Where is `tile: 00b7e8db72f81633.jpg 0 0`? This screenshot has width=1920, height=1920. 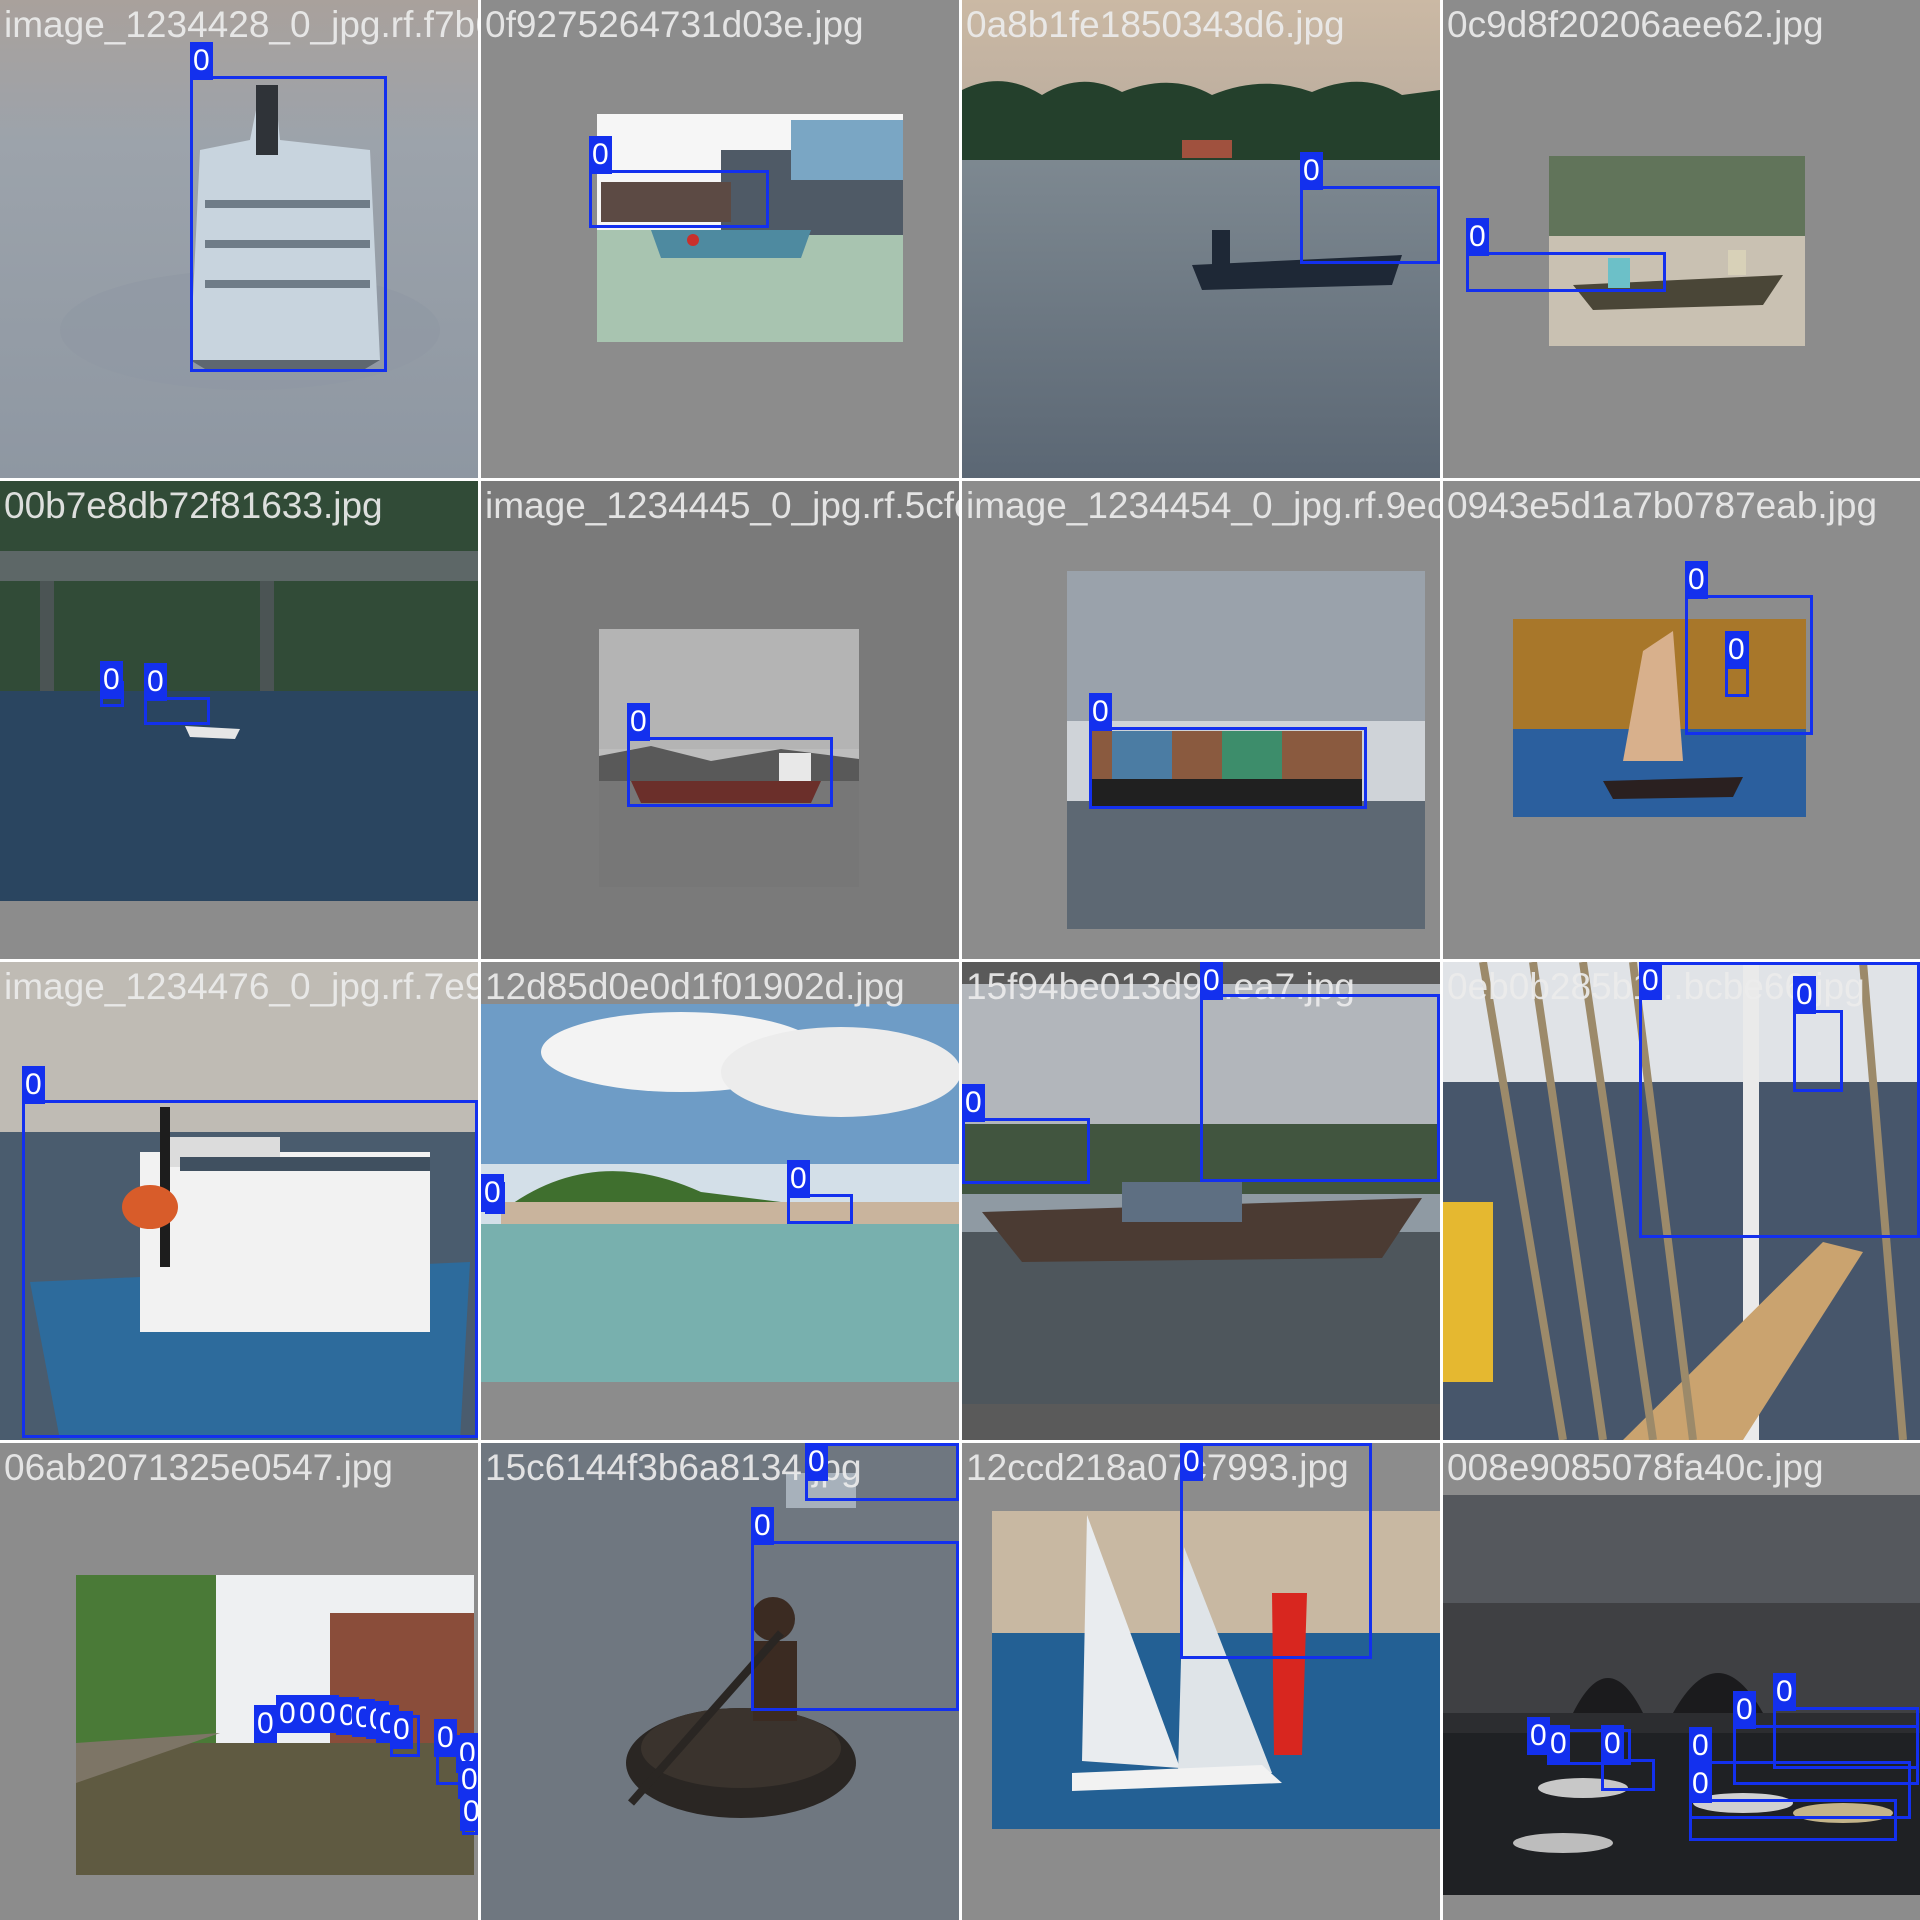
tile: 00b7e8db72f81633.jpg 0 0 is located at coordinates (239, 720).